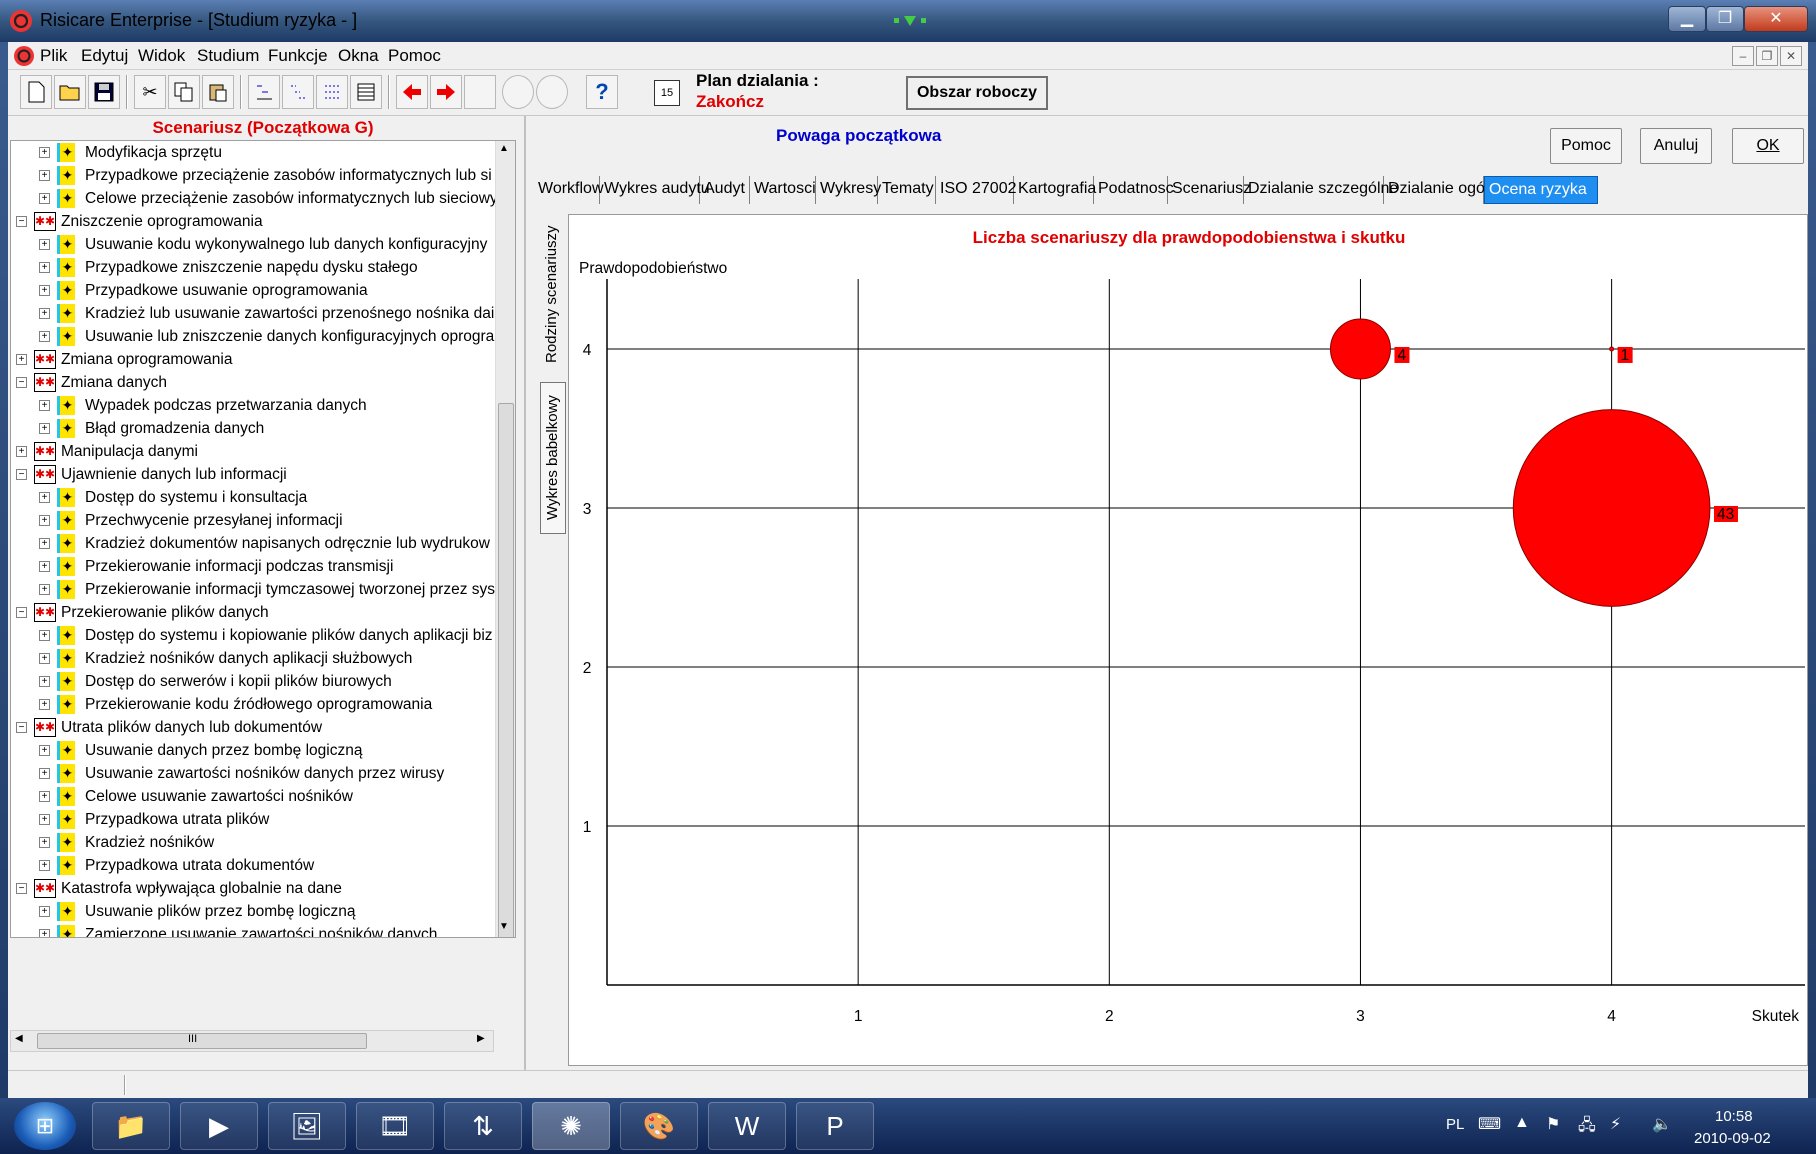 The height and width of the screenshot is (1154, 1816). I want to click on volume-icon: 🔈, so click(1662, 1124).